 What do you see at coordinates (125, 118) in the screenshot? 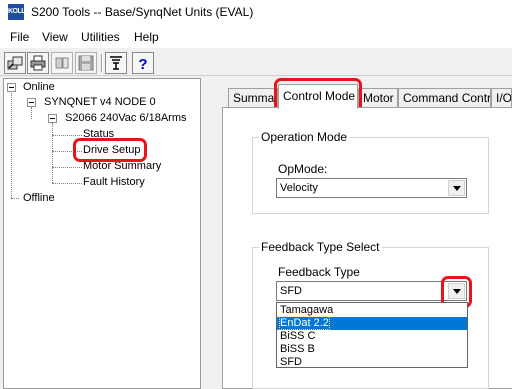
I see `tree-item-drive: S2066 240Vac 6/18Arms` at bounding box center [125, 118].